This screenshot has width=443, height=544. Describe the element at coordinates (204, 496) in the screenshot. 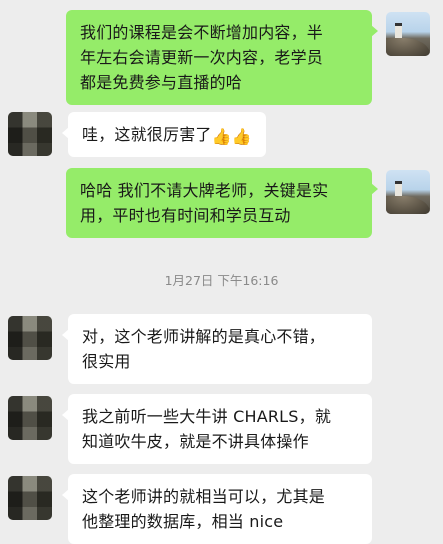

I see `message-line: 这个老师讲的就相当可以，尤其是` at that location.